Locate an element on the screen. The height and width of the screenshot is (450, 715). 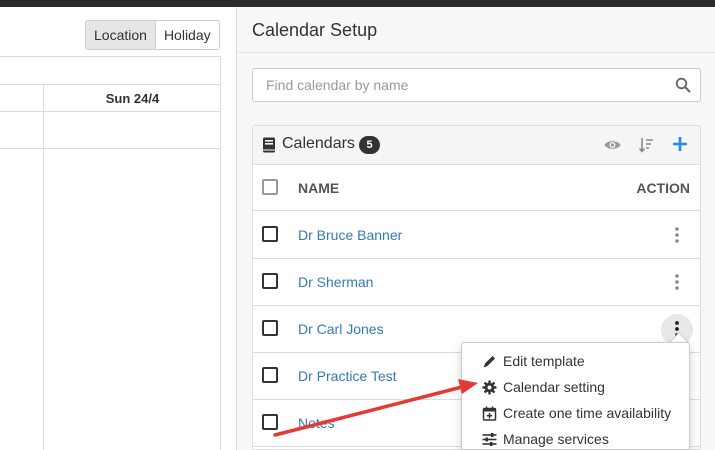
search-box is located at coordinates (476, 85).